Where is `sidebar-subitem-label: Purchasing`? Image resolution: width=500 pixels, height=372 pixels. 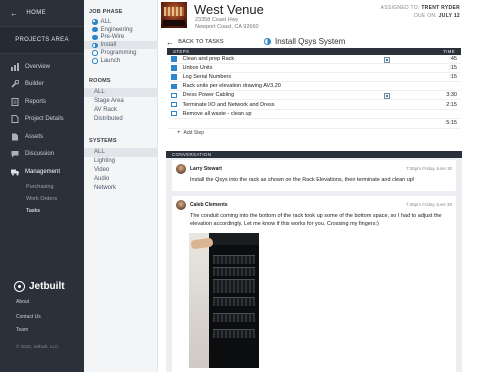
sidebar-subitem-label: Purchasing is located at coordinates (40, 186).